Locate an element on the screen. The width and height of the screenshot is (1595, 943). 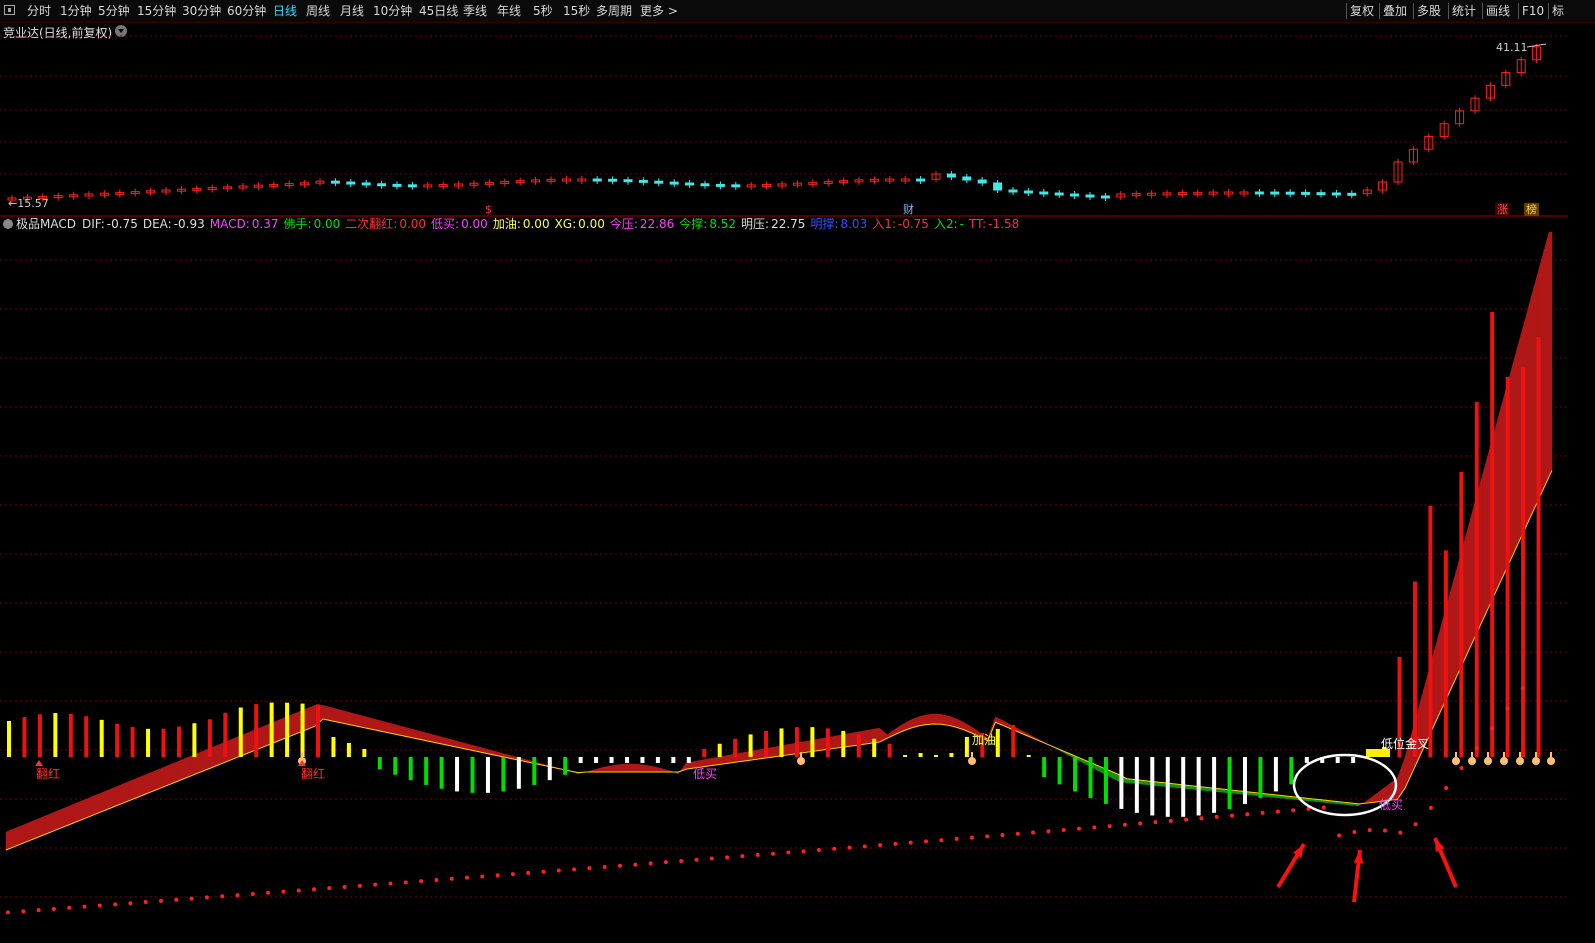
period-tab-11: 季线 is located at coordinates (475, 11).